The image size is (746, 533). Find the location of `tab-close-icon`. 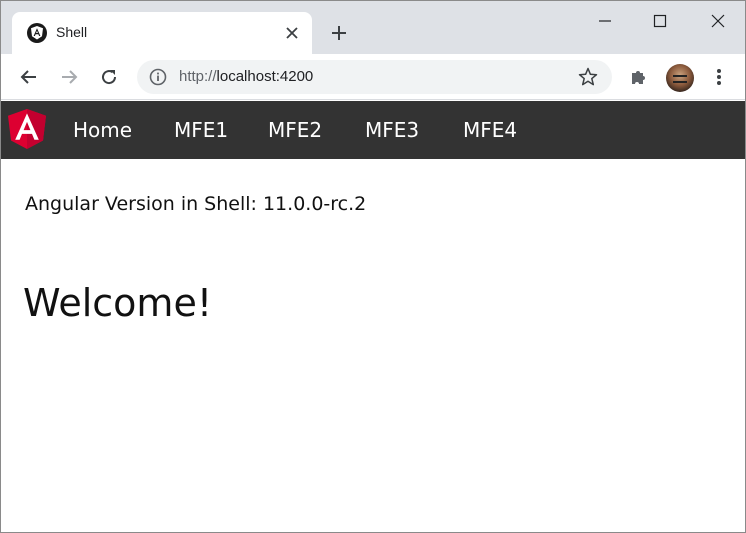

tab-close-icon is located at coordinates (292, 33).